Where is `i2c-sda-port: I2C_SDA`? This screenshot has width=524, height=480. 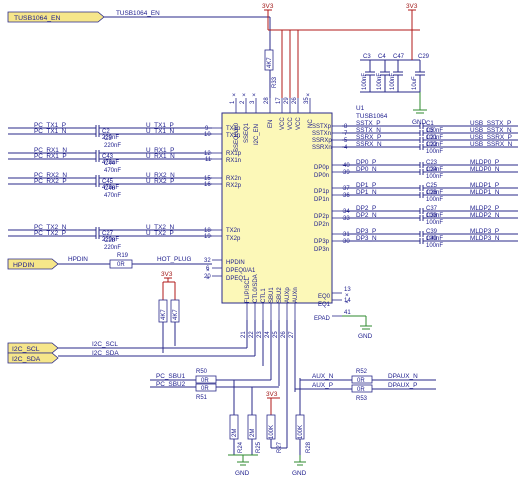 i2c-sda-port: I2C_SDA is located at coordinates (33, 358).